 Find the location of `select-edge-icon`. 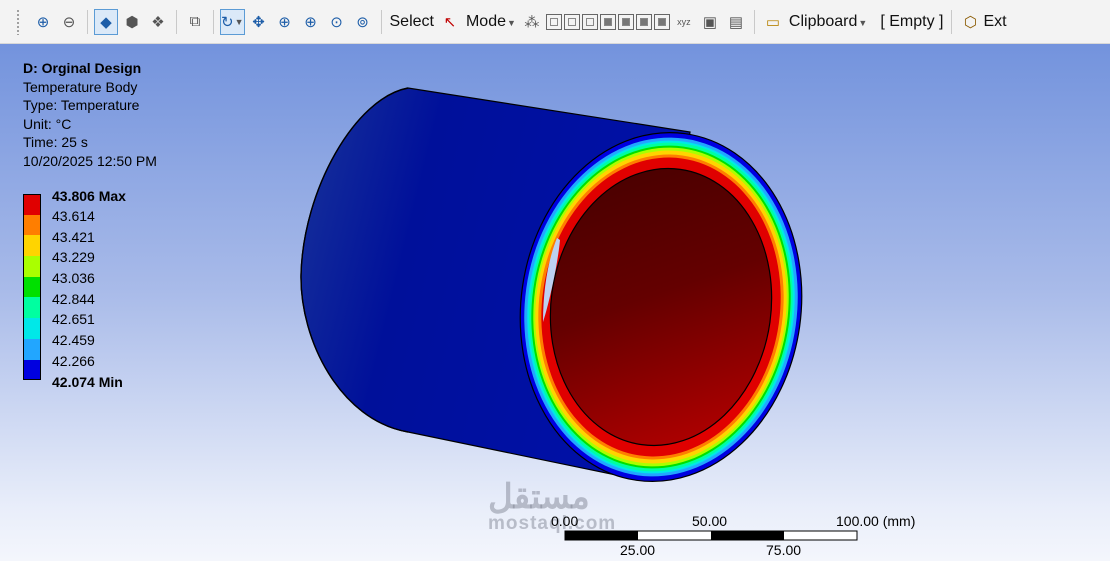

select-edge-icon is located at coordinates (553, 21).